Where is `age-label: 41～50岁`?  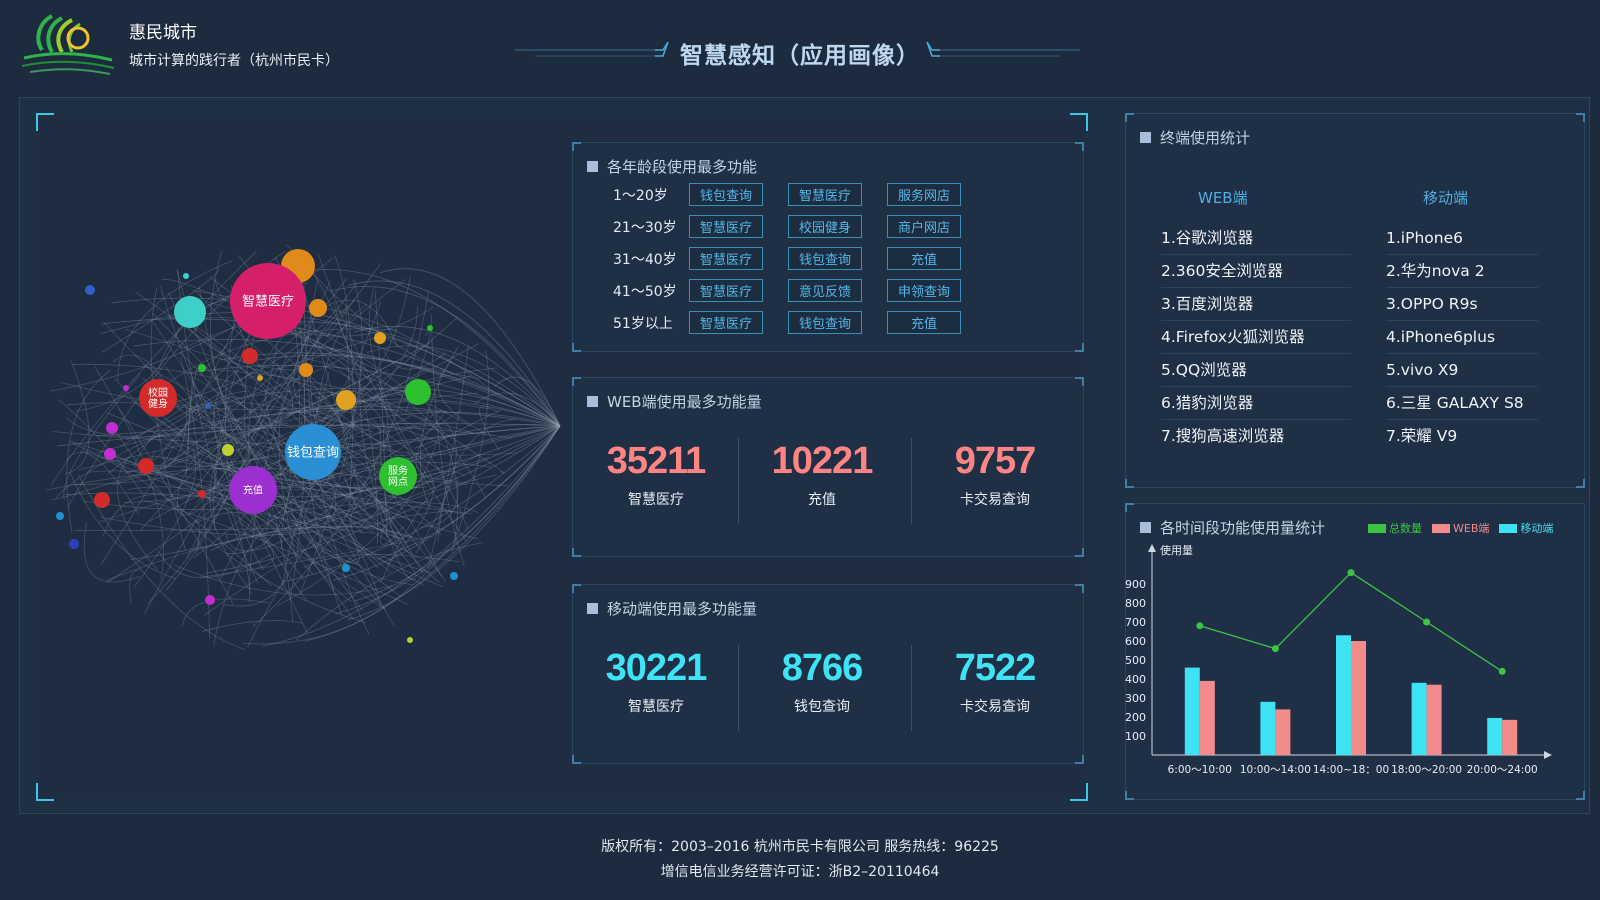
age-label: 41～50岁 is located at coordinates (645, 291).